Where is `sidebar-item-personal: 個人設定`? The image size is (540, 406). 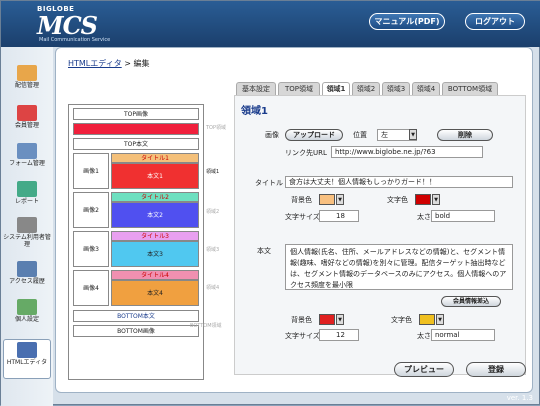 sidebar-item-personal: 個人設定 is located at coordinates (27, 316).